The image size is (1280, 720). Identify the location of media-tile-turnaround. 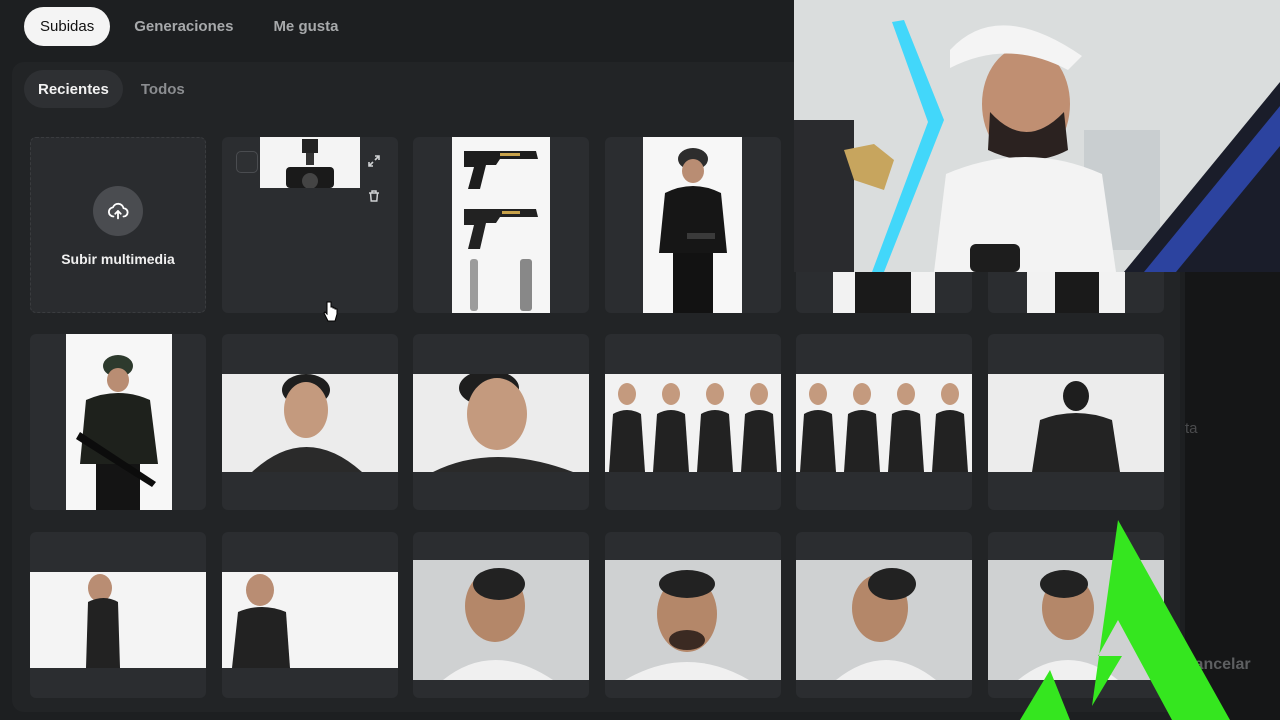
(693, 422).